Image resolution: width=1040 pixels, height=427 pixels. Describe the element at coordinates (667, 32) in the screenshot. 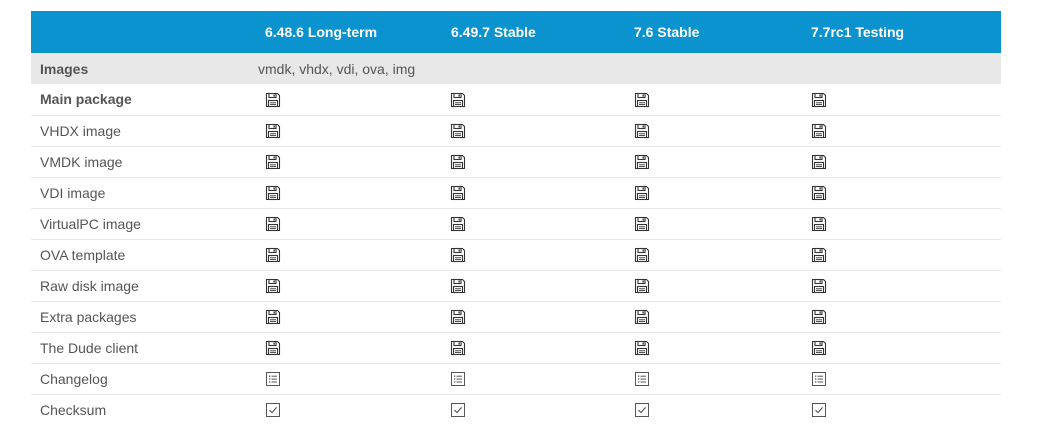

I see `header-version-stable-7: 7.6 Stable` at that location.